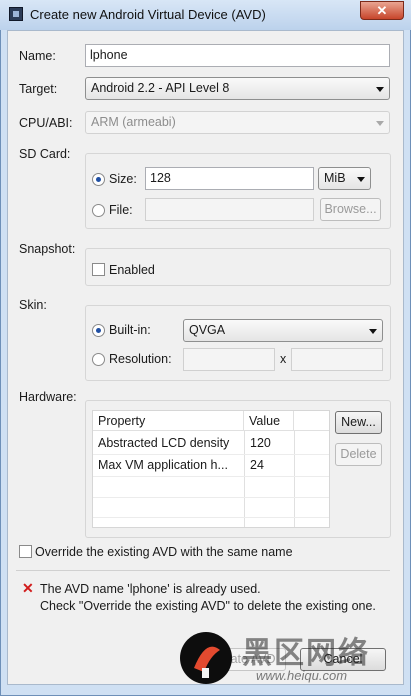 Image resolution: width=411 pixels, height=696 pixels. What do you see at coordinates (121, 210) in the screenshot?
I see `sdcard-file-label: File:` at bounding box center [121, 210].